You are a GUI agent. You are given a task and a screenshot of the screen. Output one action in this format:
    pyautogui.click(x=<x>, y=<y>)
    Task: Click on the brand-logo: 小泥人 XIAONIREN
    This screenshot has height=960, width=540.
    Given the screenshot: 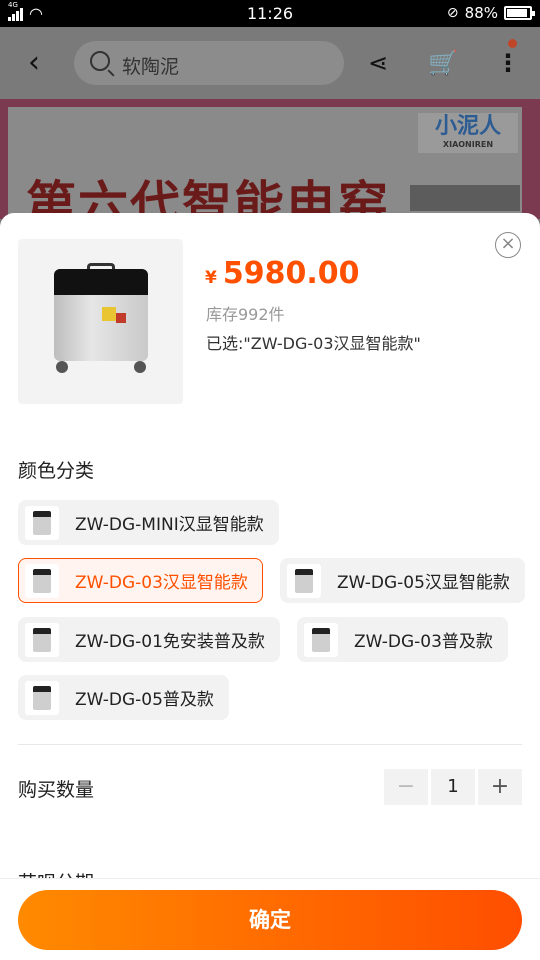 What is the action you would take?
    pyautogui.click(x=468, y=133)
    